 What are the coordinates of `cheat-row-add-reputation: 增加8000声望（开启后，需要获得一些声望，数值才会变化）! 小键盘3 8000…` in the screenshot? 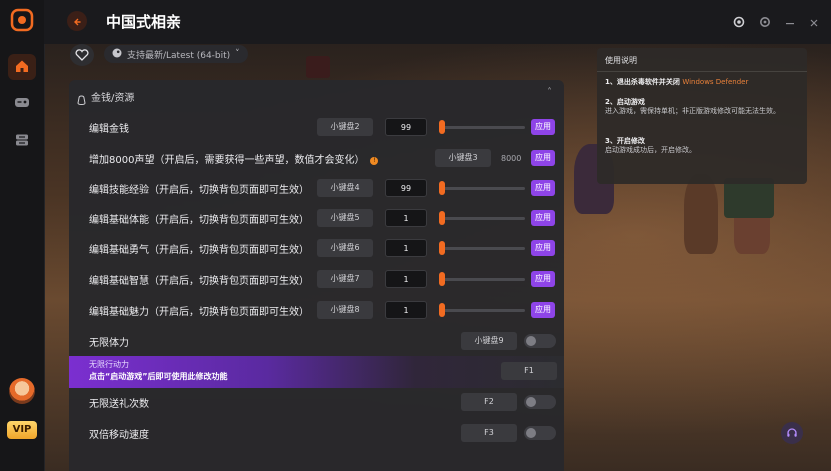 It's located at (316, 158).